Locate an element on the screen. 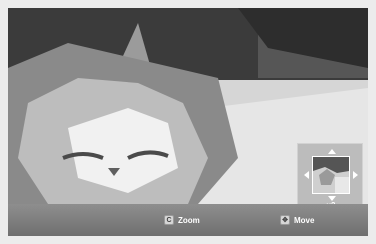 The height and width of the screenshot is (244, 376). dpad-icon: ✥ is located at coordinates (285, 220).